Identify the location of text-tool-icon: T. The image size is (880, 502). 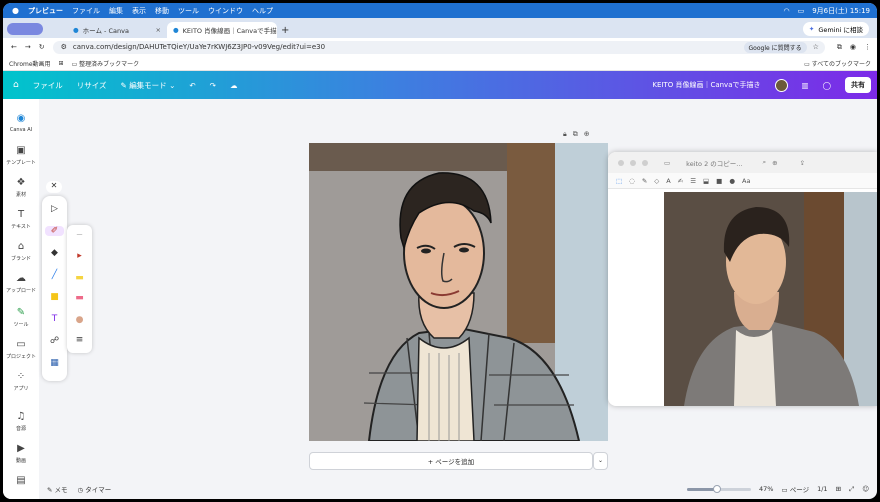
(54, 319).